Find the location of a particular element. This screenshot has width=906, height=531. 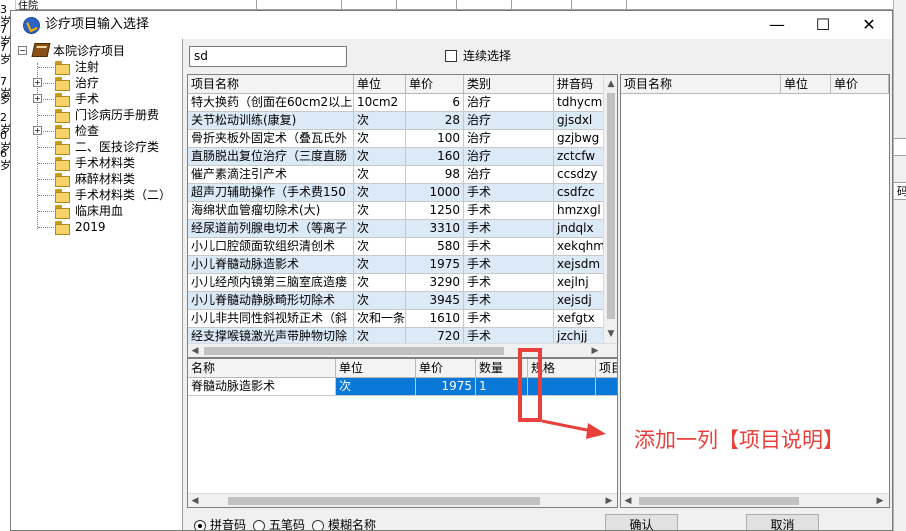

collapse-icon: − is located at coordinates (22, 50).